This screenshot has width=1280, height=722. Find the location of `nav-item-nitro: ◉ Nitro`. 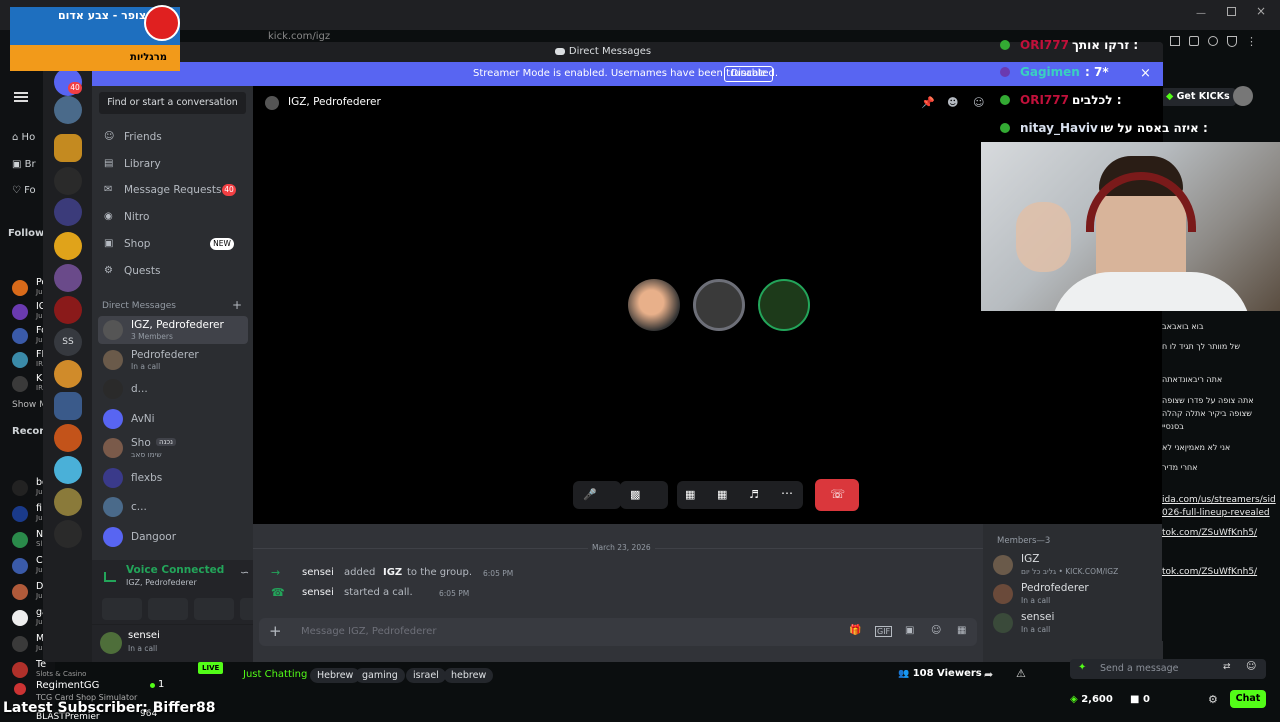

nav-item-nitro: ◉ Nitro is located at coordinates (174, 217).